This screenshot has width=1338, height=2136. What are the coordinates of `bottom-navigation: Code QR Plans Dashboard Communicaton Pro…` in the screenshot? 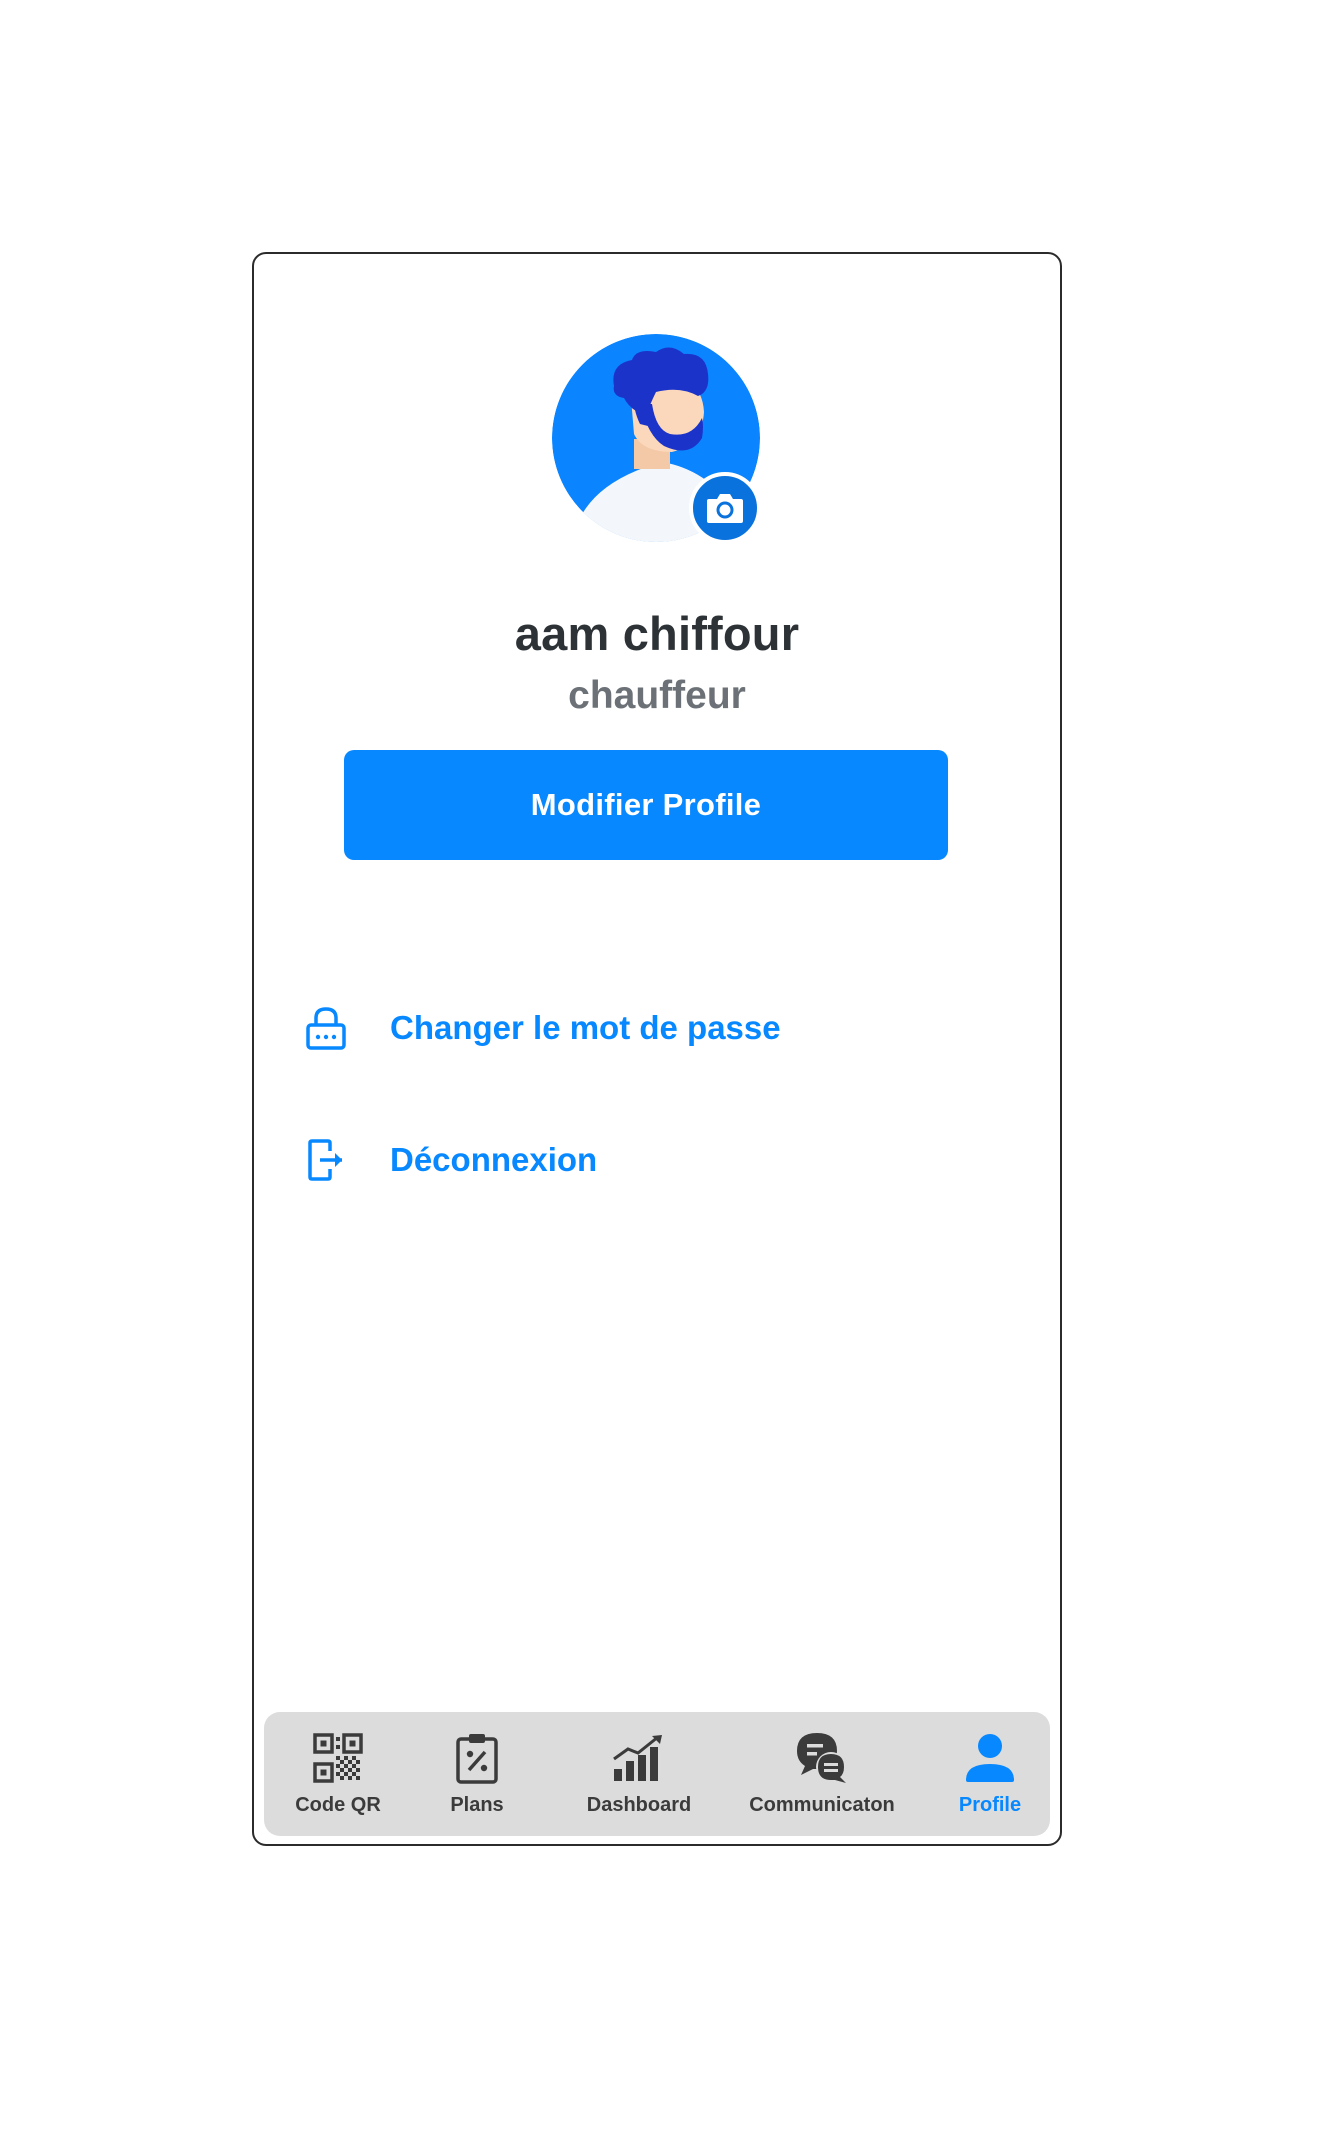 It's located at (657, 1774).